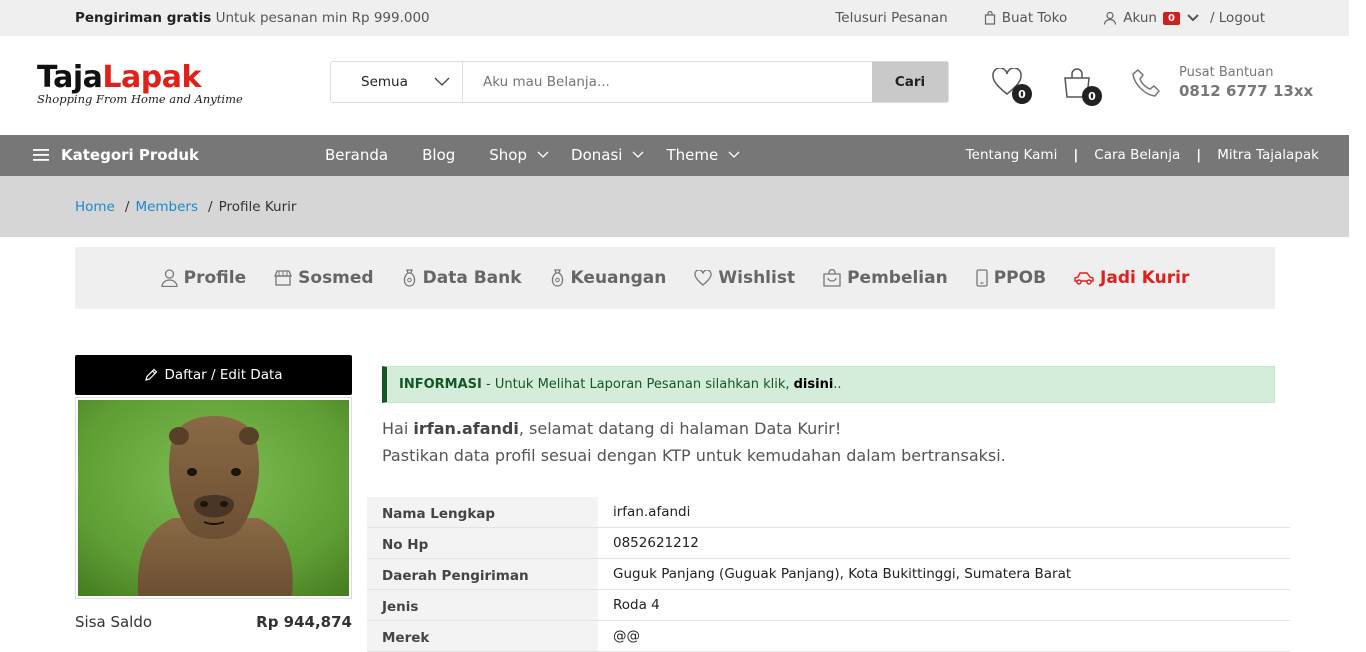 The width and height of the screenshot is (1366, 652). What do you see at coordinates (41, 155) in the screenshot?
I see `hamburger-icon` at bounding box center [41, 155].